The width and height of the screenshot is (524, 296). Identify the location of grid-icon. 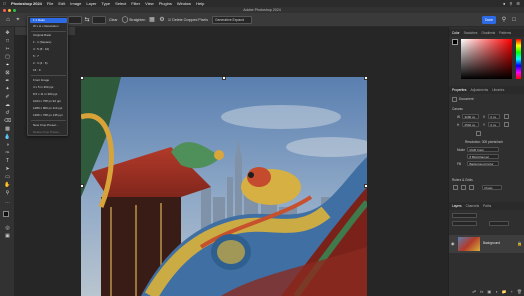
(463, 187).